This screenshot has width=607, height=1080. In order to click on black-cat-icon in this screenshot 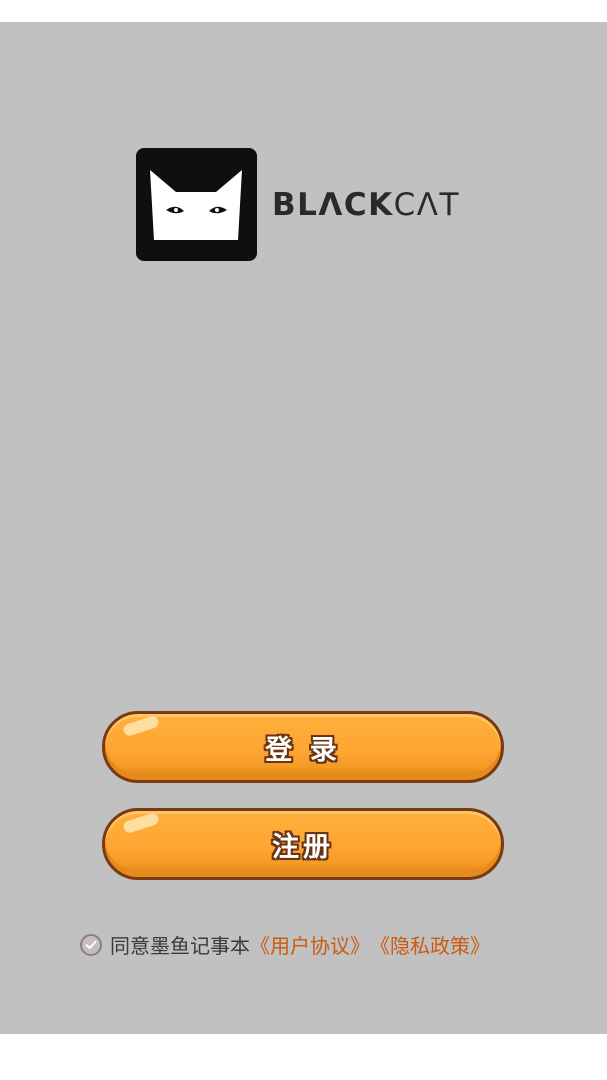, I will do `click(196, 204)`.